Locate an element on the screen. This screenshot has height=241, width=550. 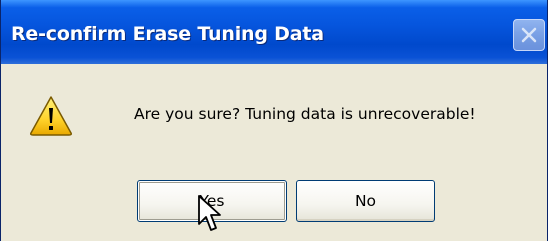
mouse-pointer-icon is located at coordinates (209, 213).